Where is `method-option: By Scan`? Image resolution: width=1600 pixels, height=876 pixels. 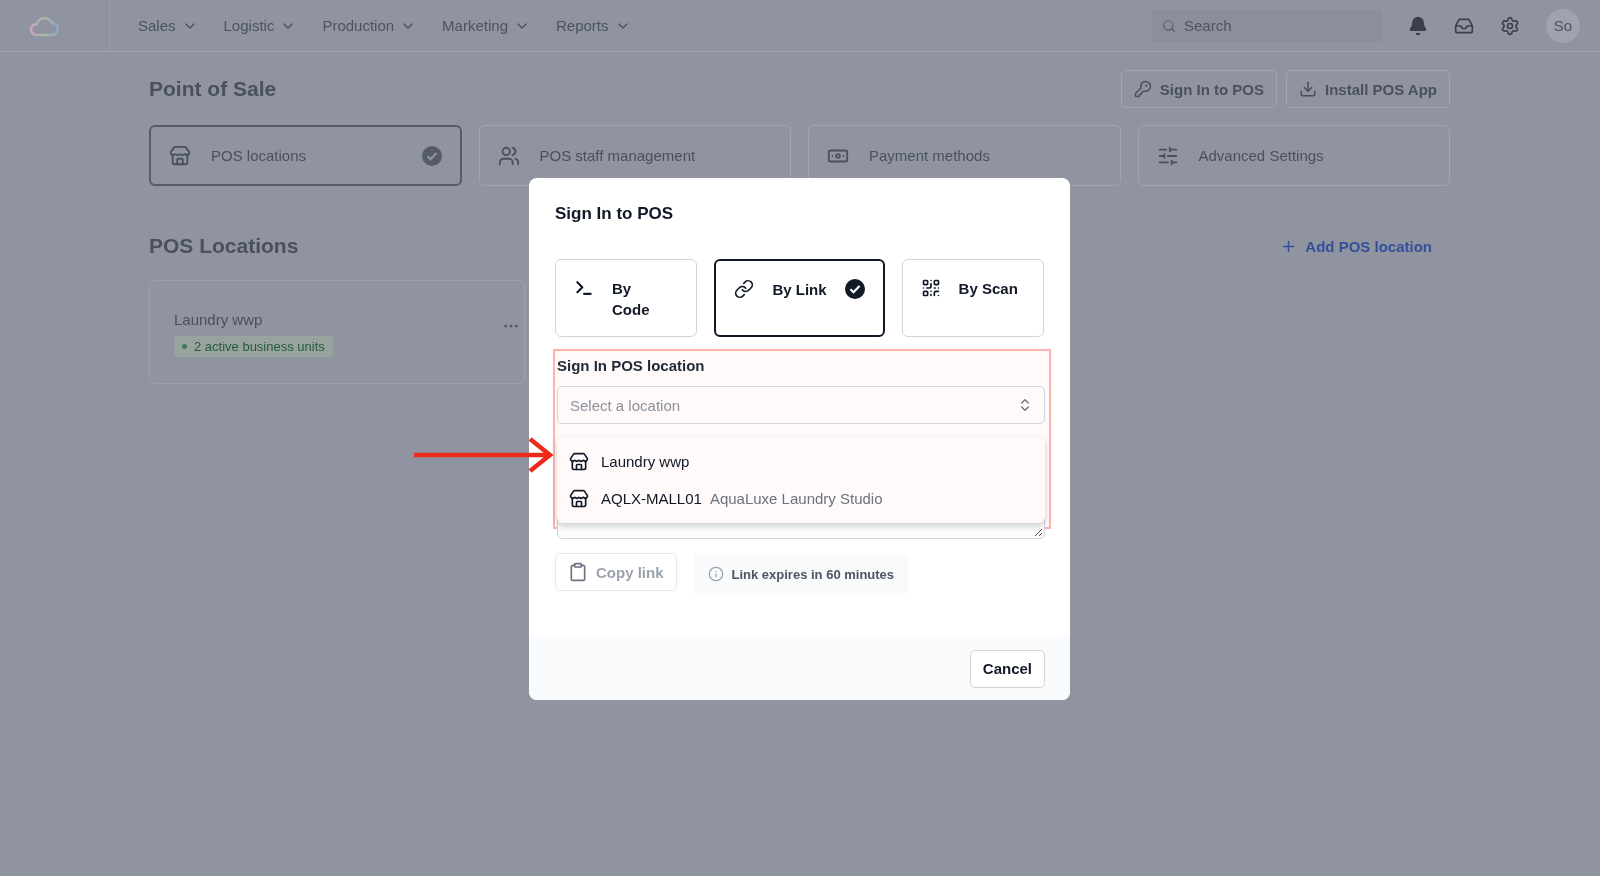 method-option: By Scan is located at coordinates (972, 298).